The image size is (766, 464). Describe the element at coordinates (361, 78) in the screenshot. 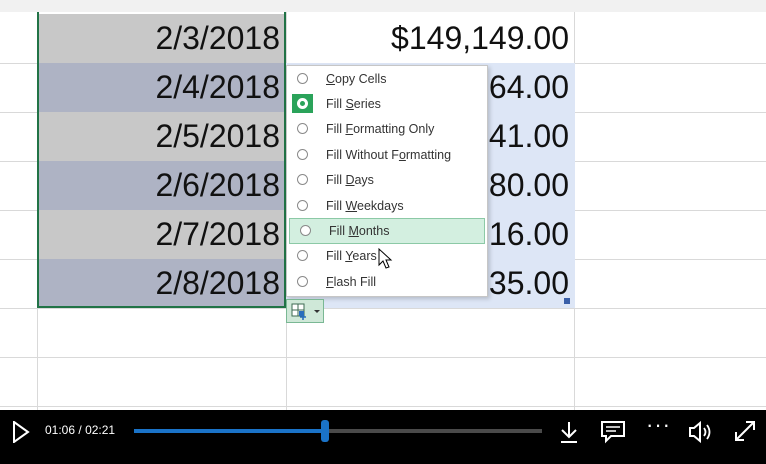

I see `label-part-after: opy Cells` at that location.